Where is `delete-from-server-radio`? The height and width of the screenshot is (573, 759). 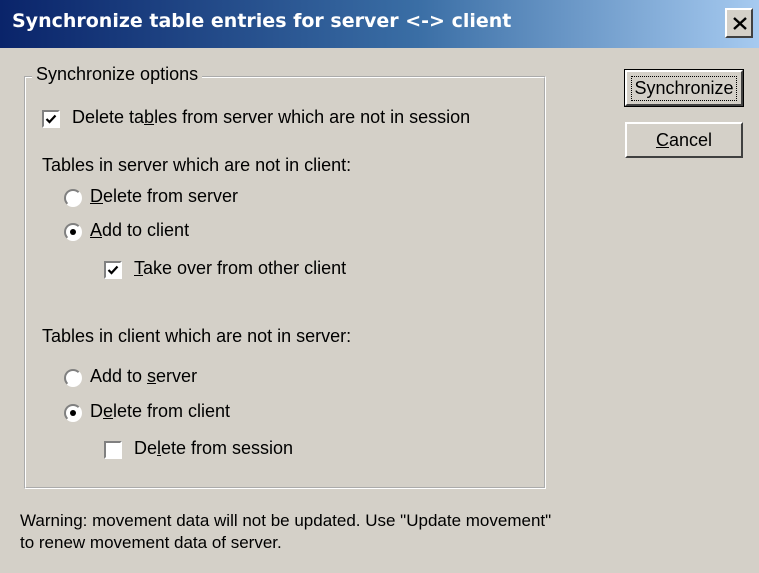 delete-from-server-radio is located at coordinates (73, 198).